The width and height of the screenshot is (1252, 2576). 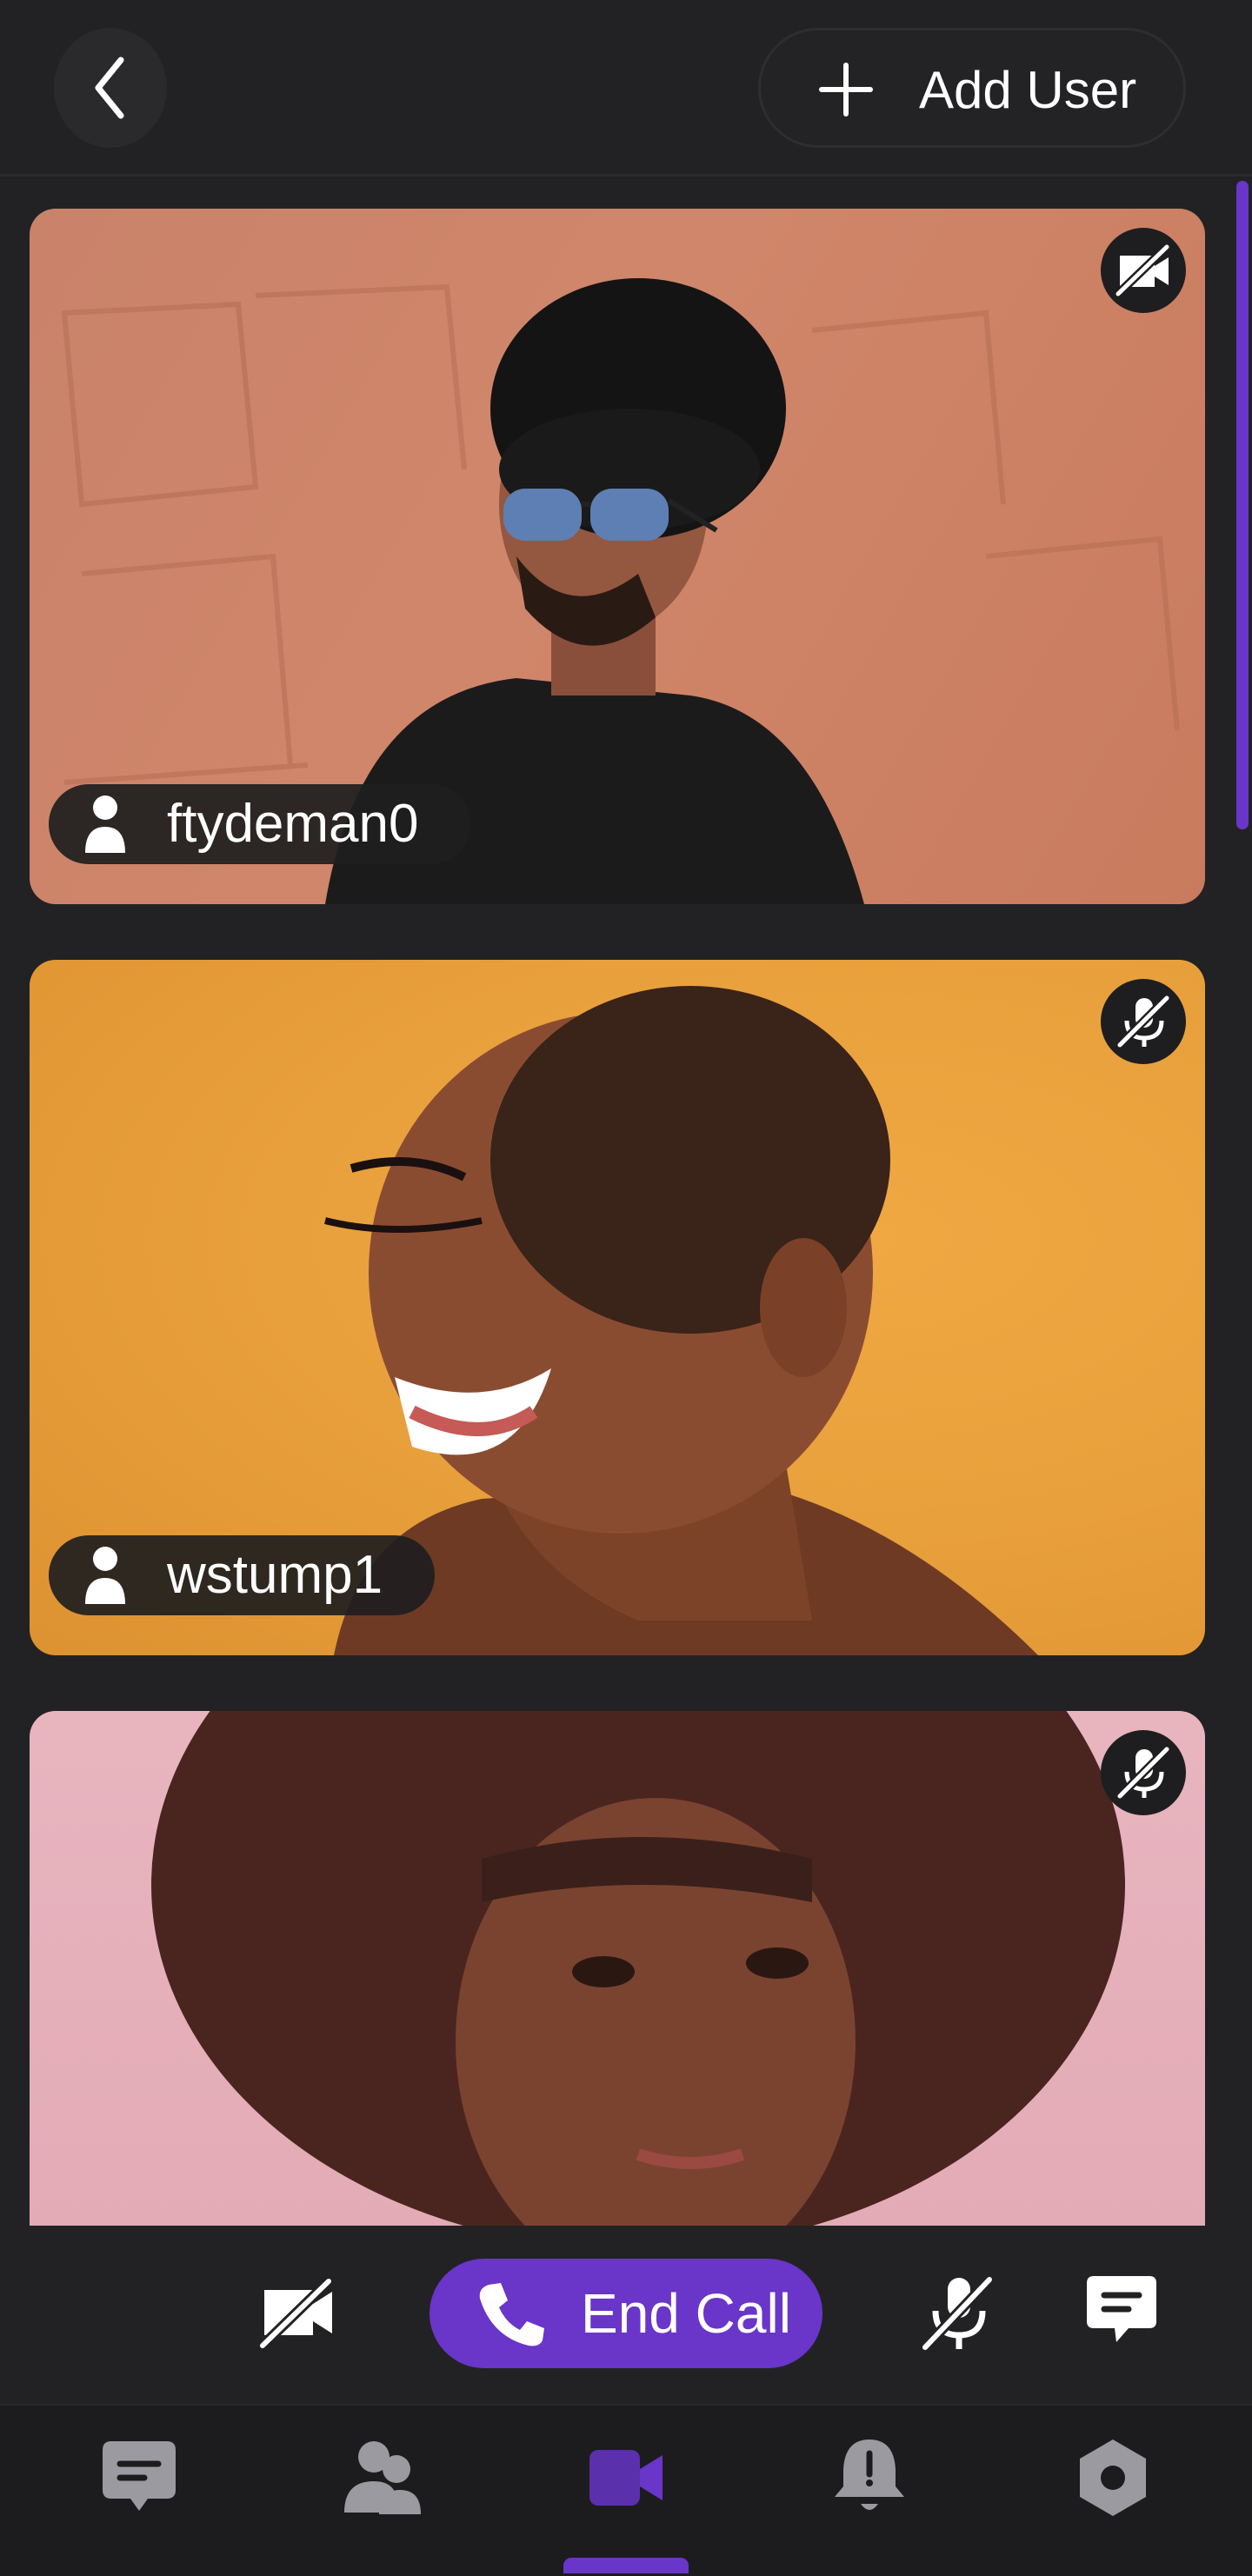 What do you see at coordinates (1121, 2309) in the screenshot?
I see `chat-icon` at bounding box center [1121, 2309].